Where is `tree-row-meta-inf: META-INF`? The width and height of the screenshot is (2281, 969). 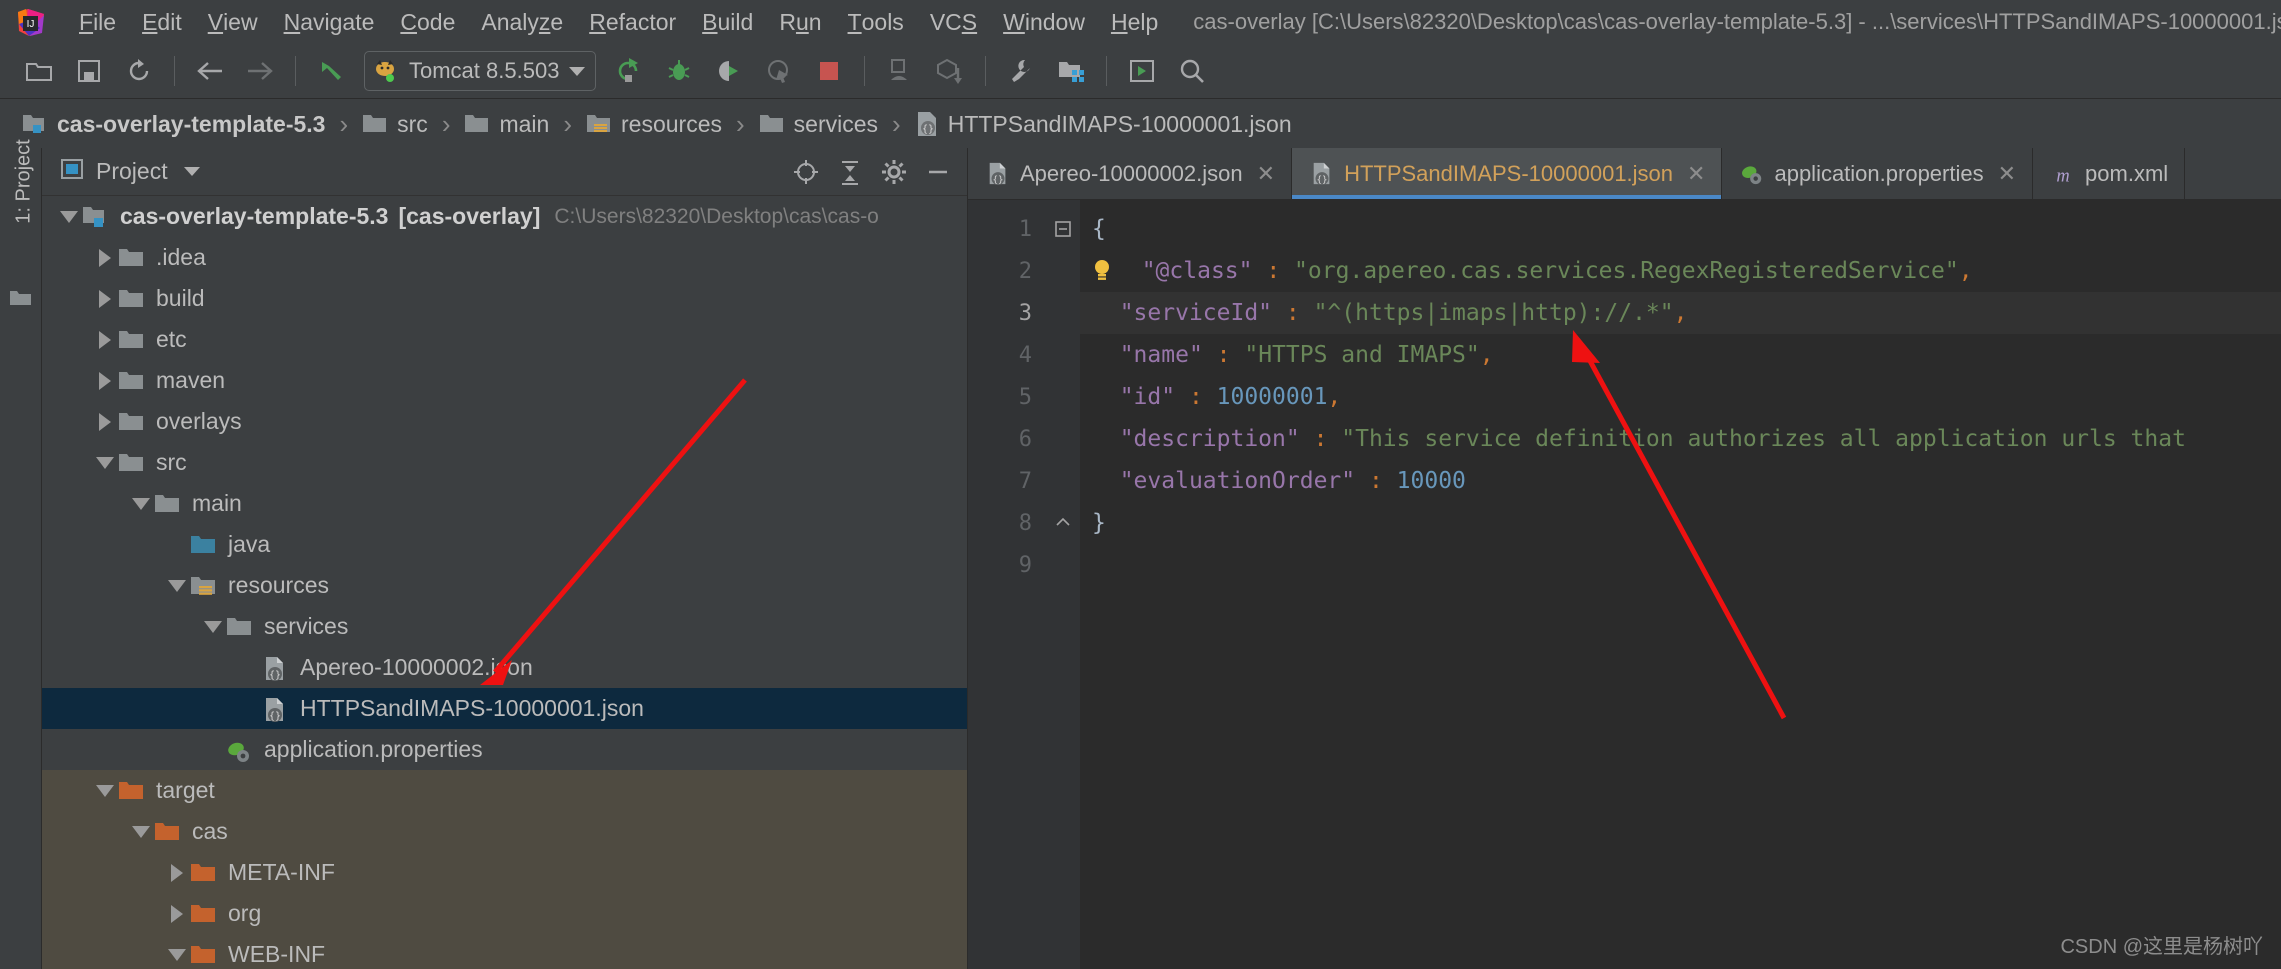 tree-row-meta-inf: META-INF is located at coordinates (504, 872).